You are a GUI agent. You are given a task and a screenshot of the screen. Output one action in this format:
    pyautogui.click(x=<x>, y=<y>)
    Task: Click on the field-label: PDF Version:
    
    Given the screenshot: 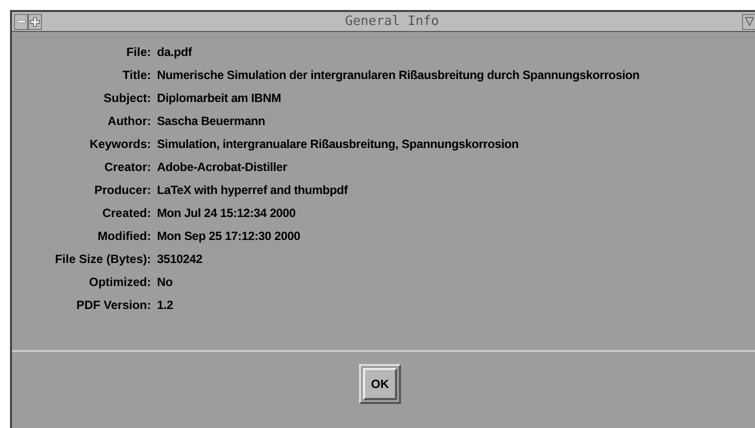 What is the action you would take?
    pyautogui.click(x=113, y=305)
    